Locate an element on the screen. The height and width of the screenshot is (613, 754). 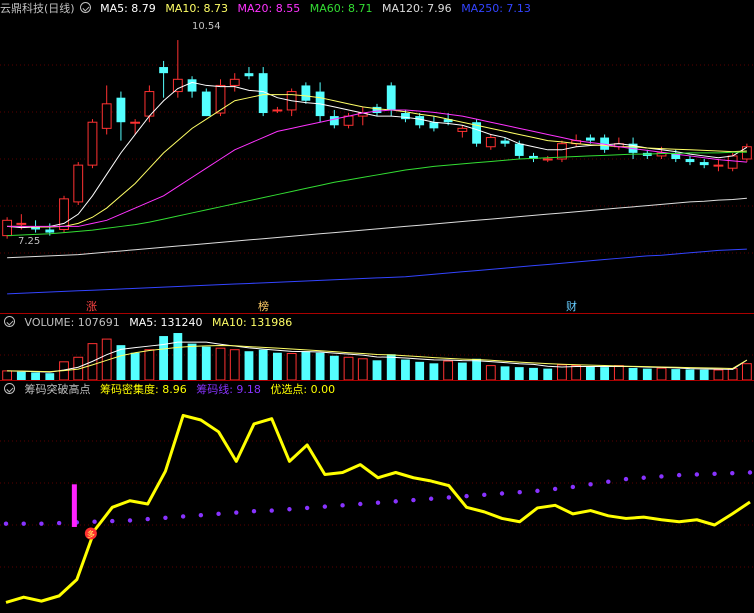
volume-label: VOLUME: 107691 is located at coordinates (72, 322).